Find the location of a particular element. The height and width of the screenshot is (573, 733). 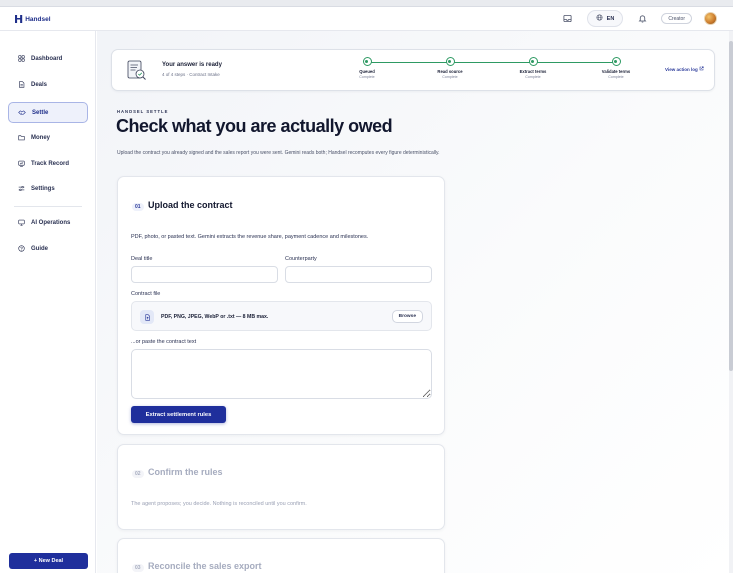

sidebar-item-label: Deals is located at coordinates (39, 84).